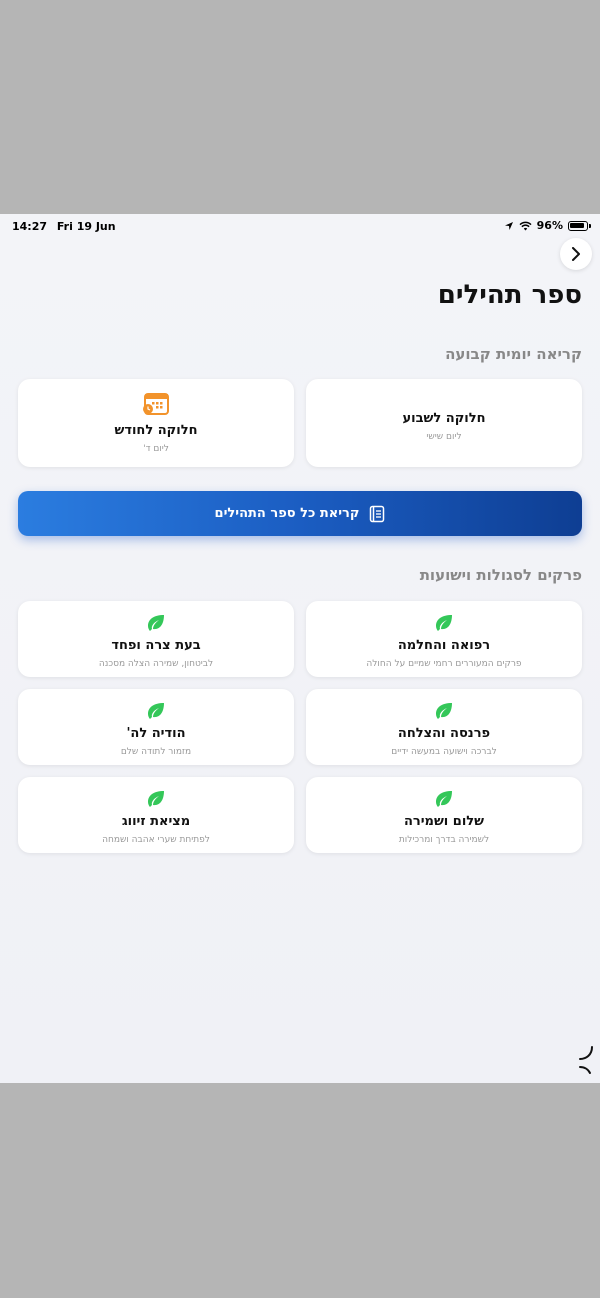  What do you see at coordinates (444, 840) in the screenshot?
I see `segula-card-subtitle: לשמירה בדרך ומרכילות` at bounding box center [444, 840].